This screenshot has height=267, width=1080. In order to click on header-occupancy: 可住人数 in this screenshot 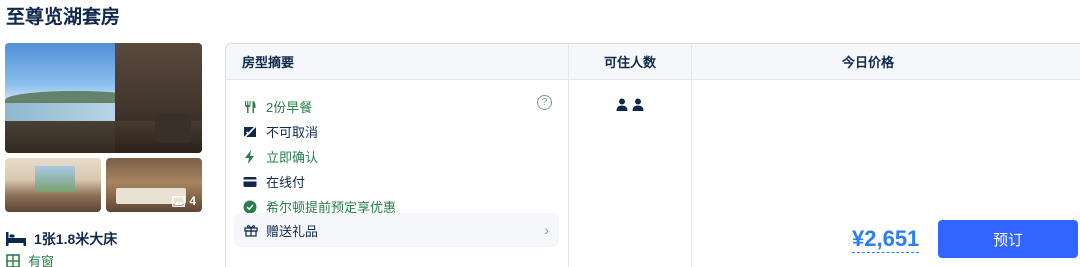, I will do `click(630, 61)`.